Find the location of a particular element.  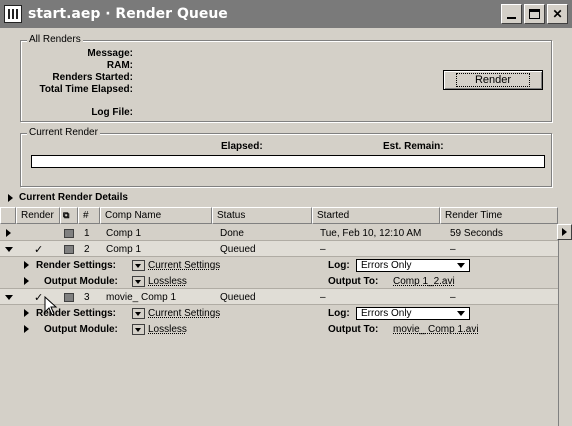

current-render-details-label: Current Render Details is located at coordinates (73, 197).